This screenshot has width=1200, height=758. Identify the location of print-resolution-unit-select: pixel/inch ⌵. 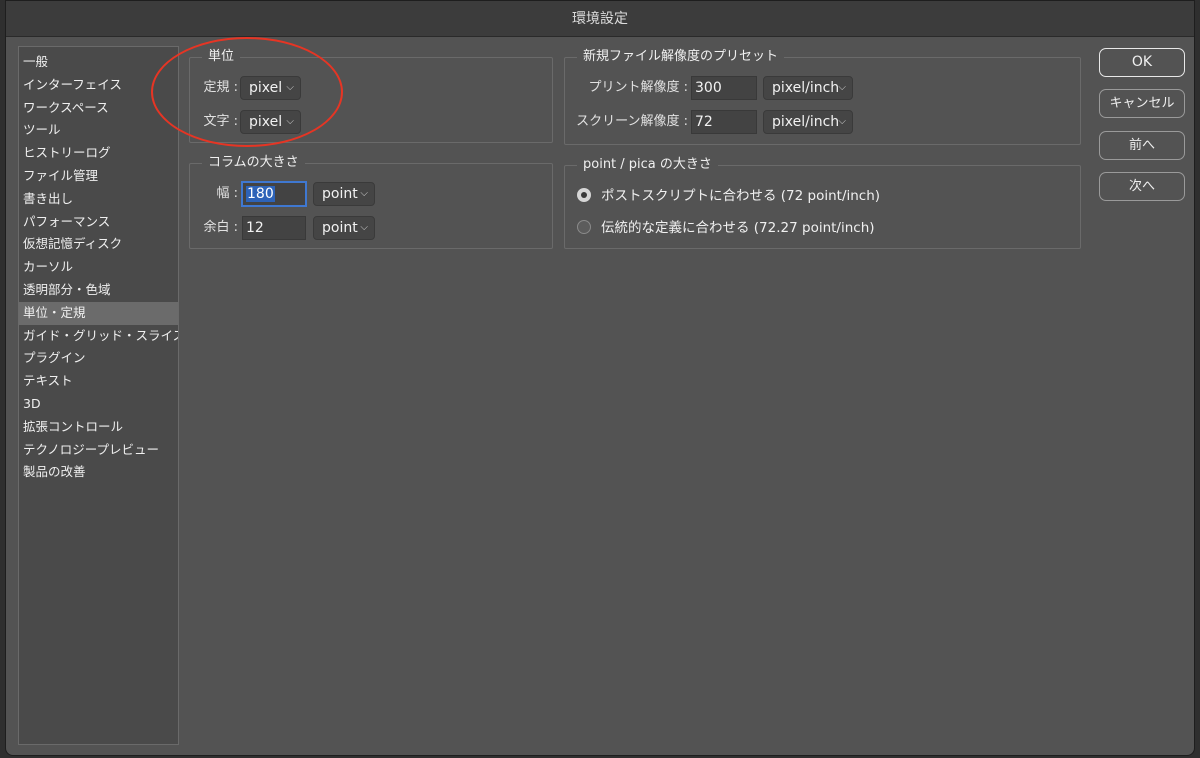
(808, 88).